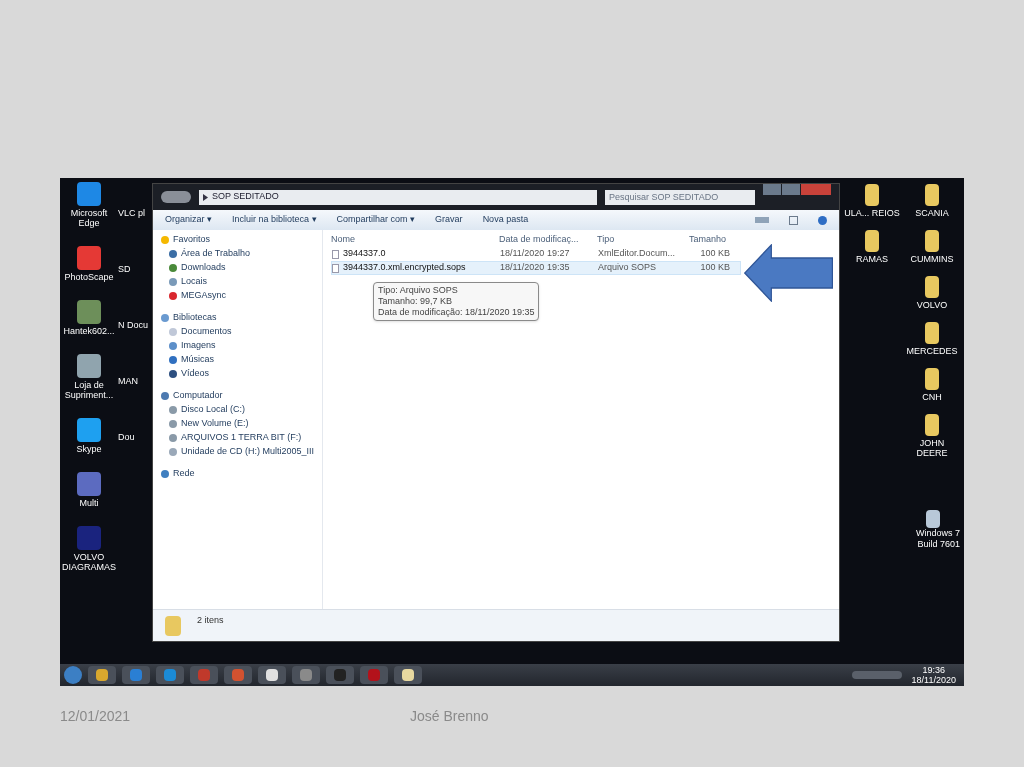 Image resolution: width=1024 pixels, height=767 pixels. What do you see at coordinates (241, 438) in the screenshot?
I see `nav-item: ARQUIVOS 1 TERRA BIT (F:)` at bounding box center [241, 438].